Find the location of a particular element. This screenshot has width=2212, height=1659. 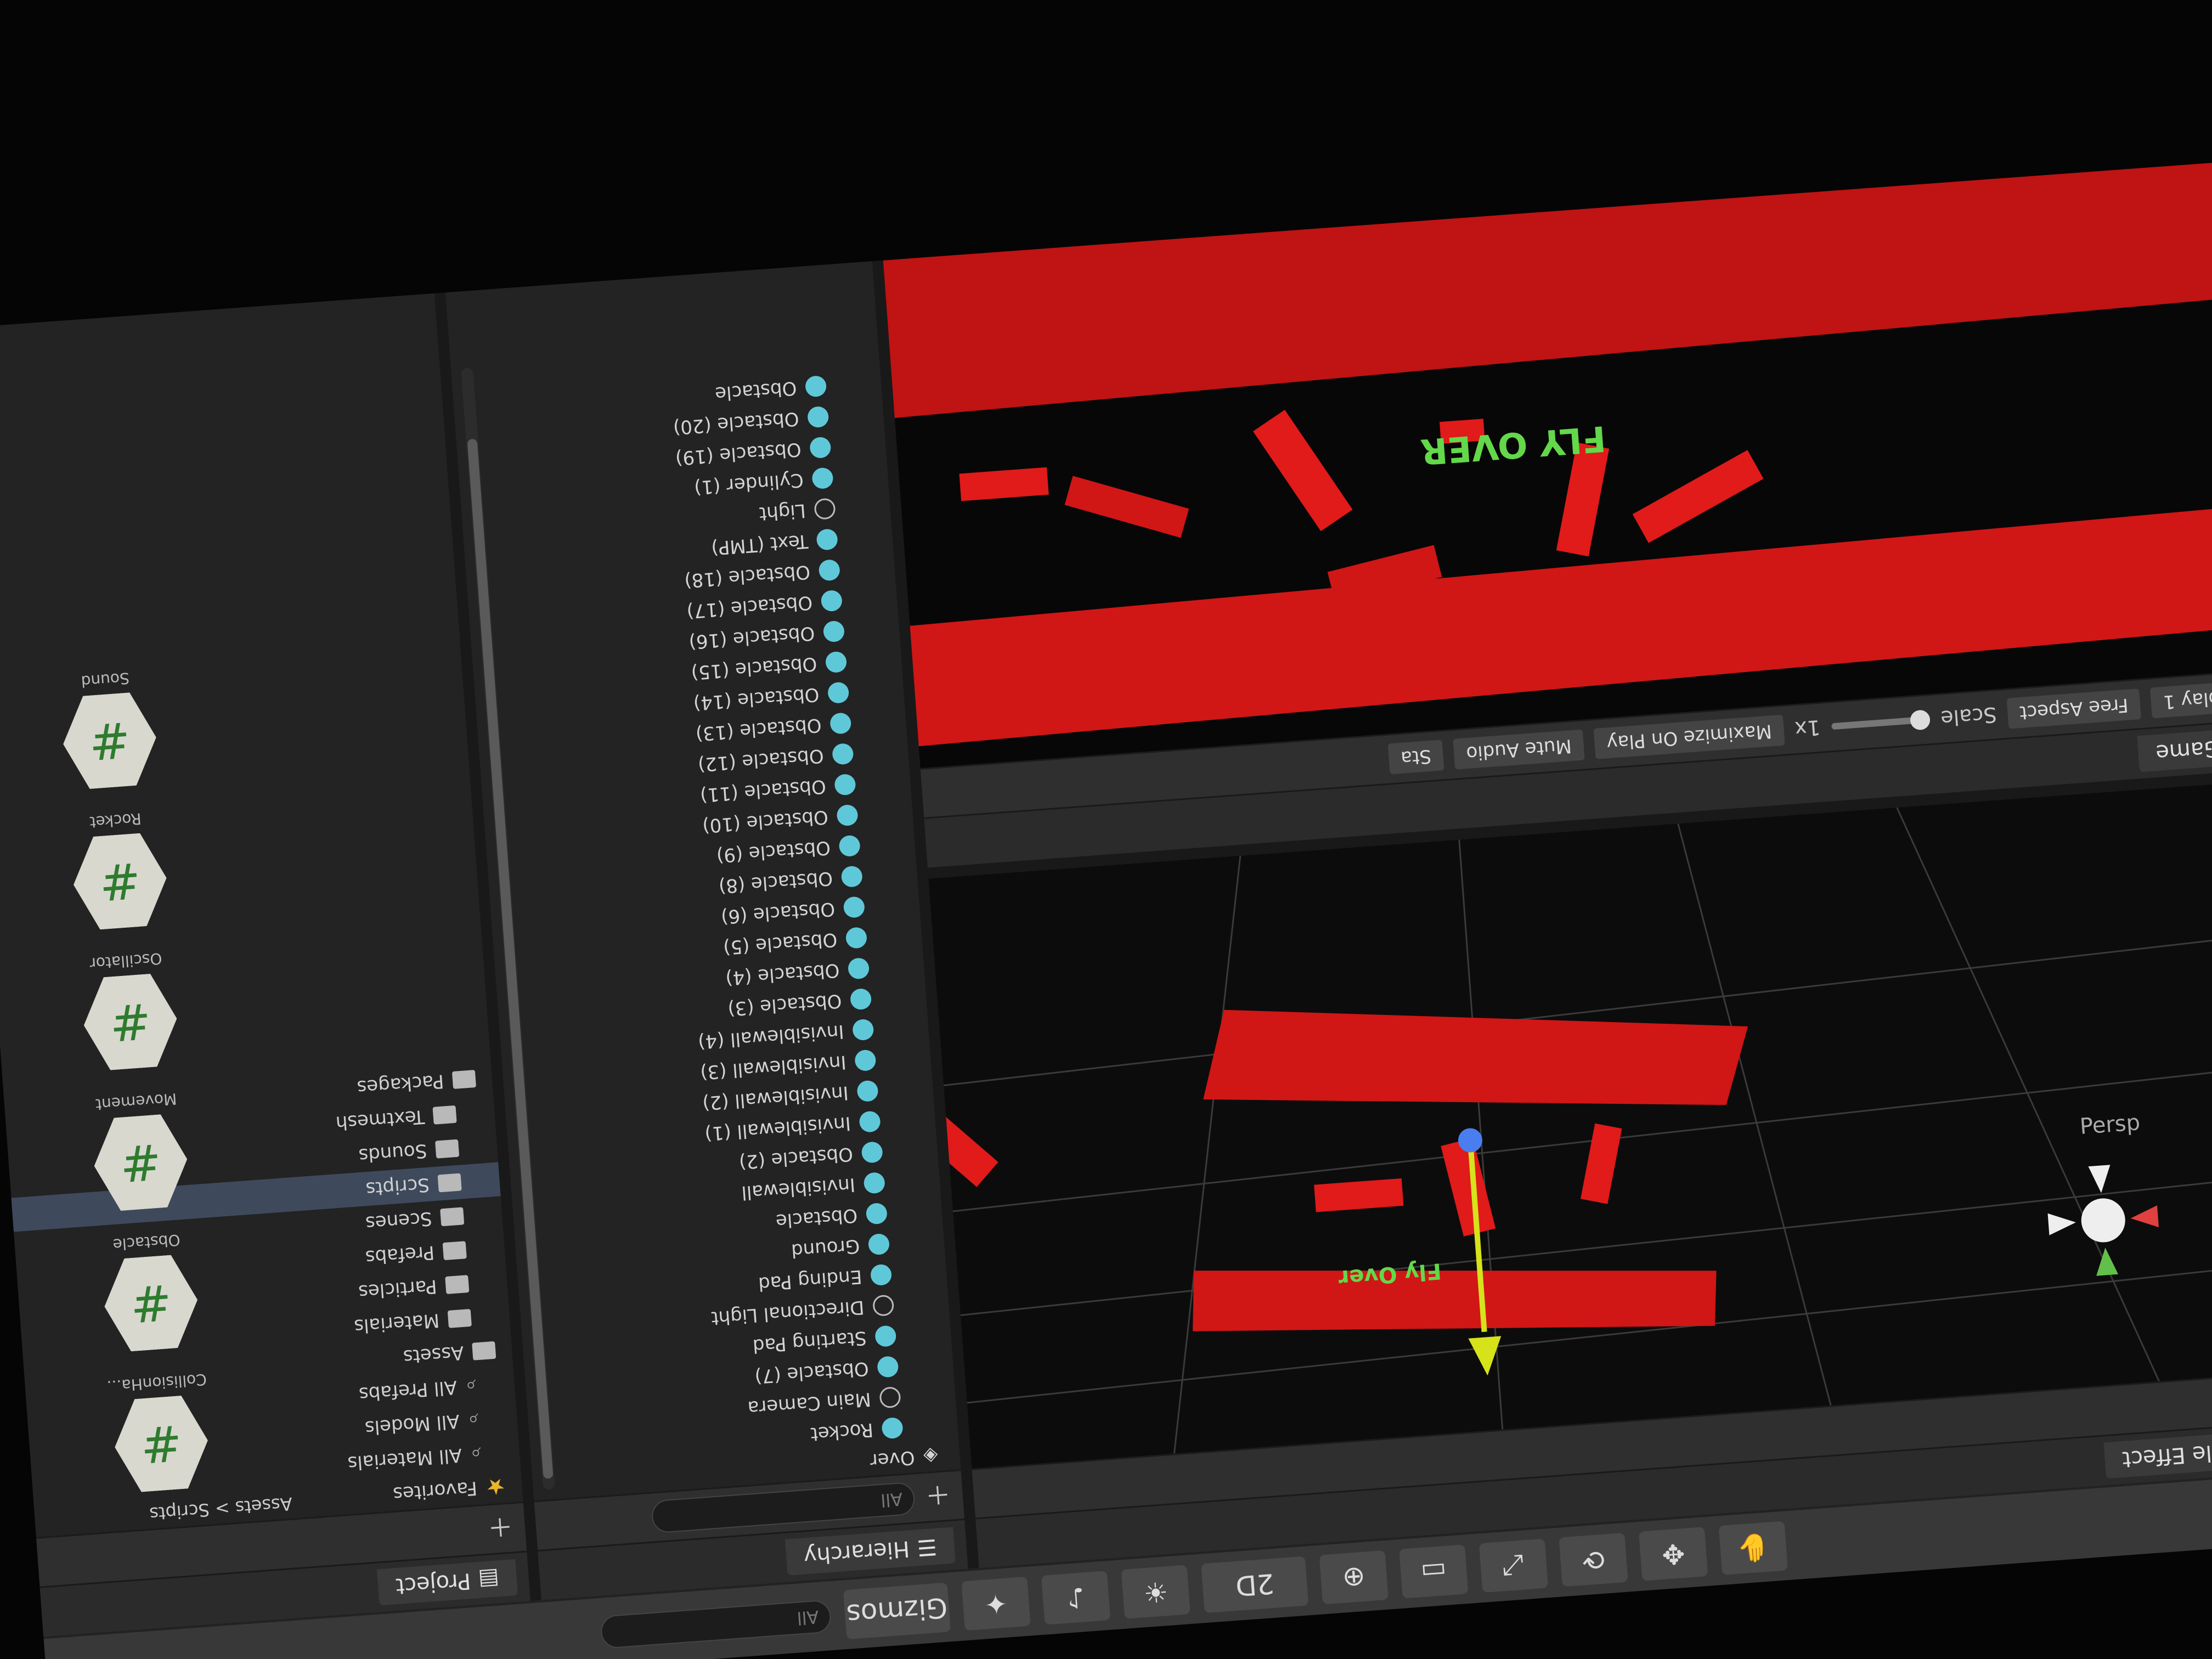

asset-item: # Sound is located at coordinates (119, 730).